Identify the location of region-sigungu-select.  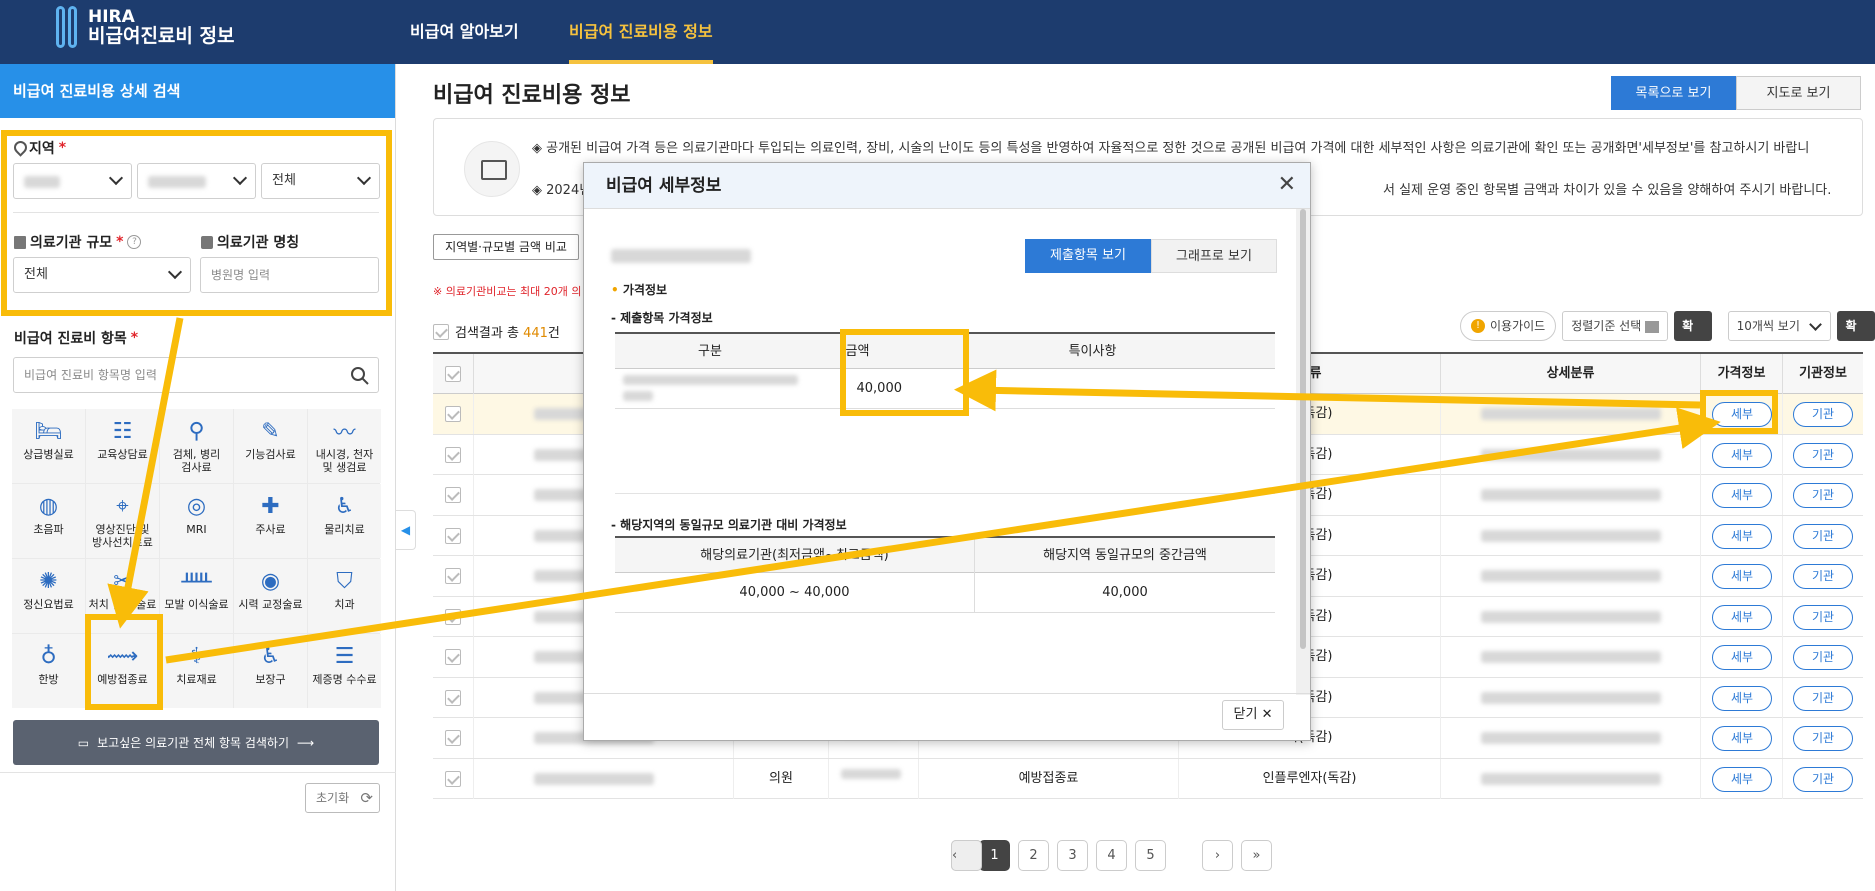
(196, 181).